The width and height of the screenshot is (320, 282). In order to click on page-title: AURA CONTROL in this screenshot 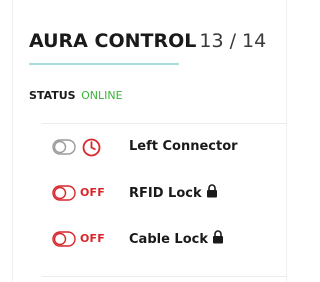, I will do `click(113, 41)`.